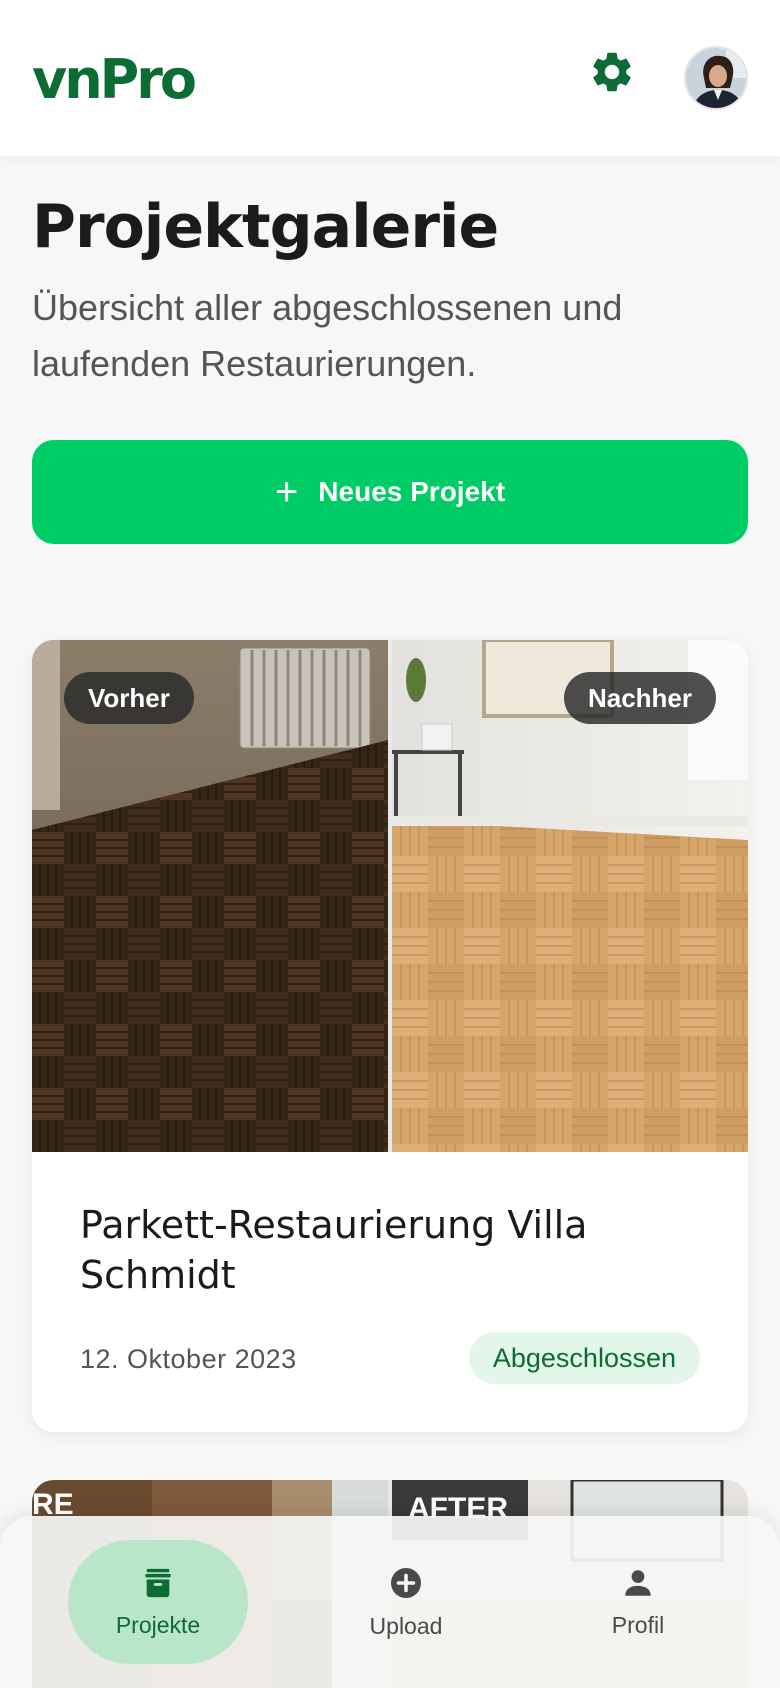  I want to click on archive-icon, so click(158, 1582).